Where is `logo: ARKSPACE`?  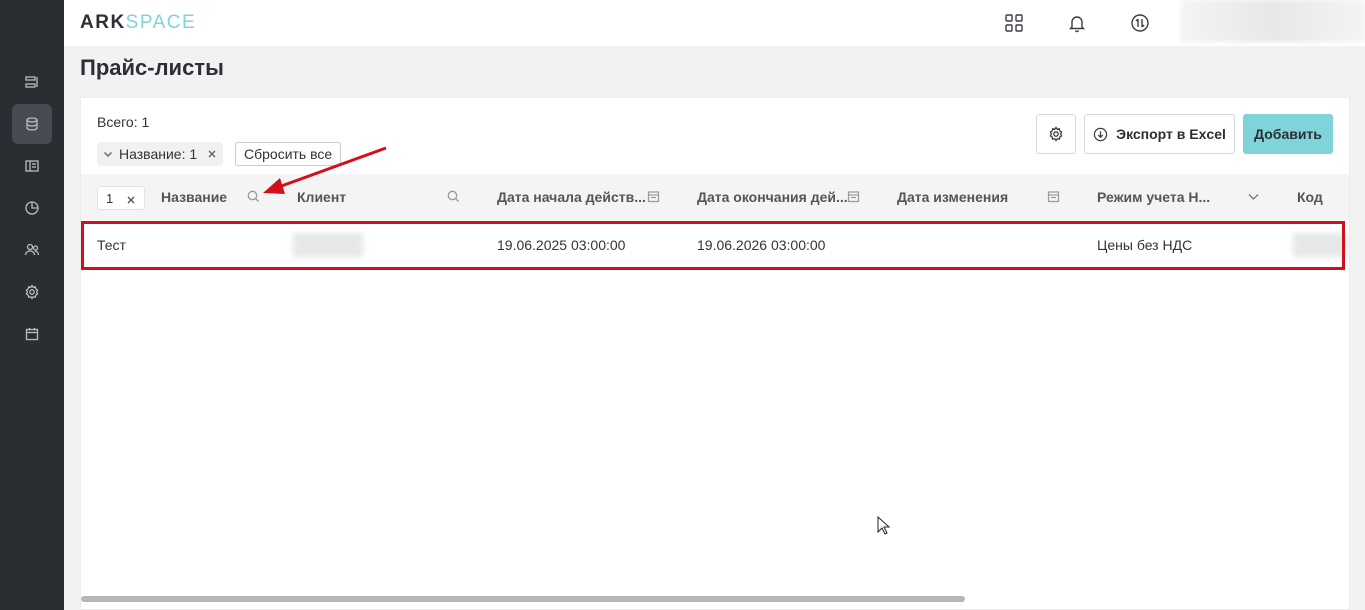
logo: ARKSPACE is located at coordinates (138, 23).